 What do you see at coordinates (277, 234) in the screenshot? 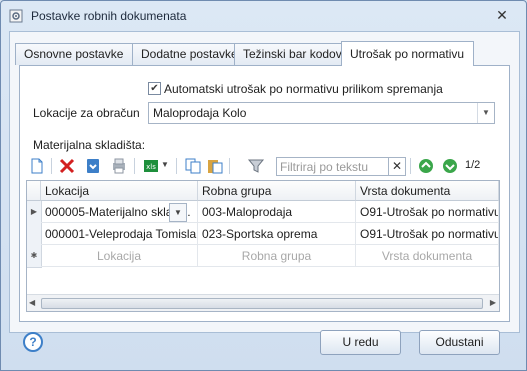
I see `cell-robna-grupa: 023-Sportska oprema` at bounding box center [277, 234].